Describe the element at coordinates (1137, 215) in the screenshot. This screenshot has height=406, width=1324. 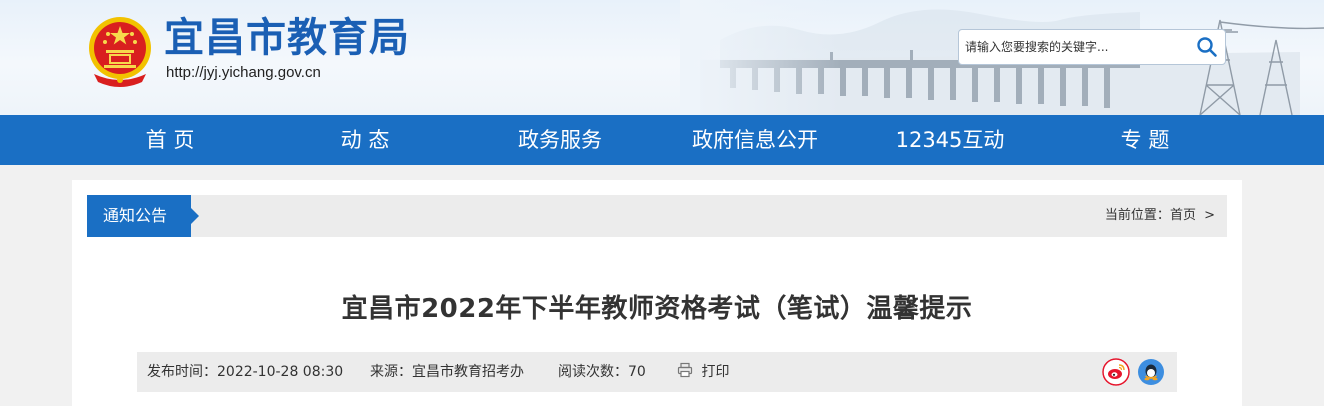
I see `breadcrumb-prefix: 当前位置：` at that location.